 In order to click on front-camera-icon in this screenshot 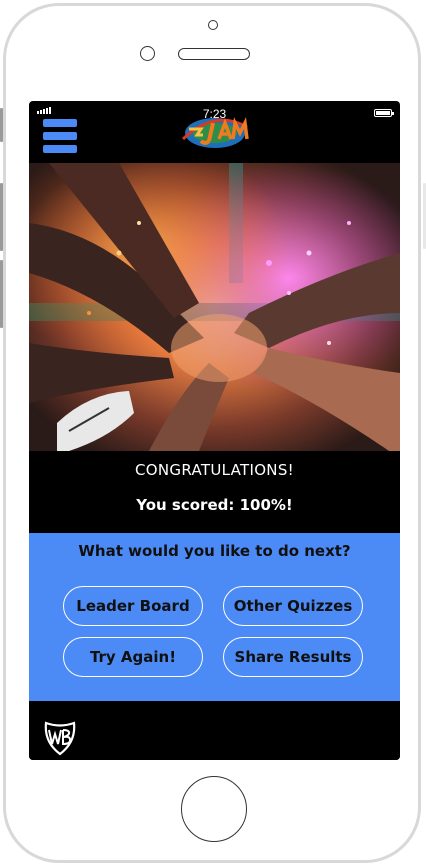, I will do `click(213, 25)`.